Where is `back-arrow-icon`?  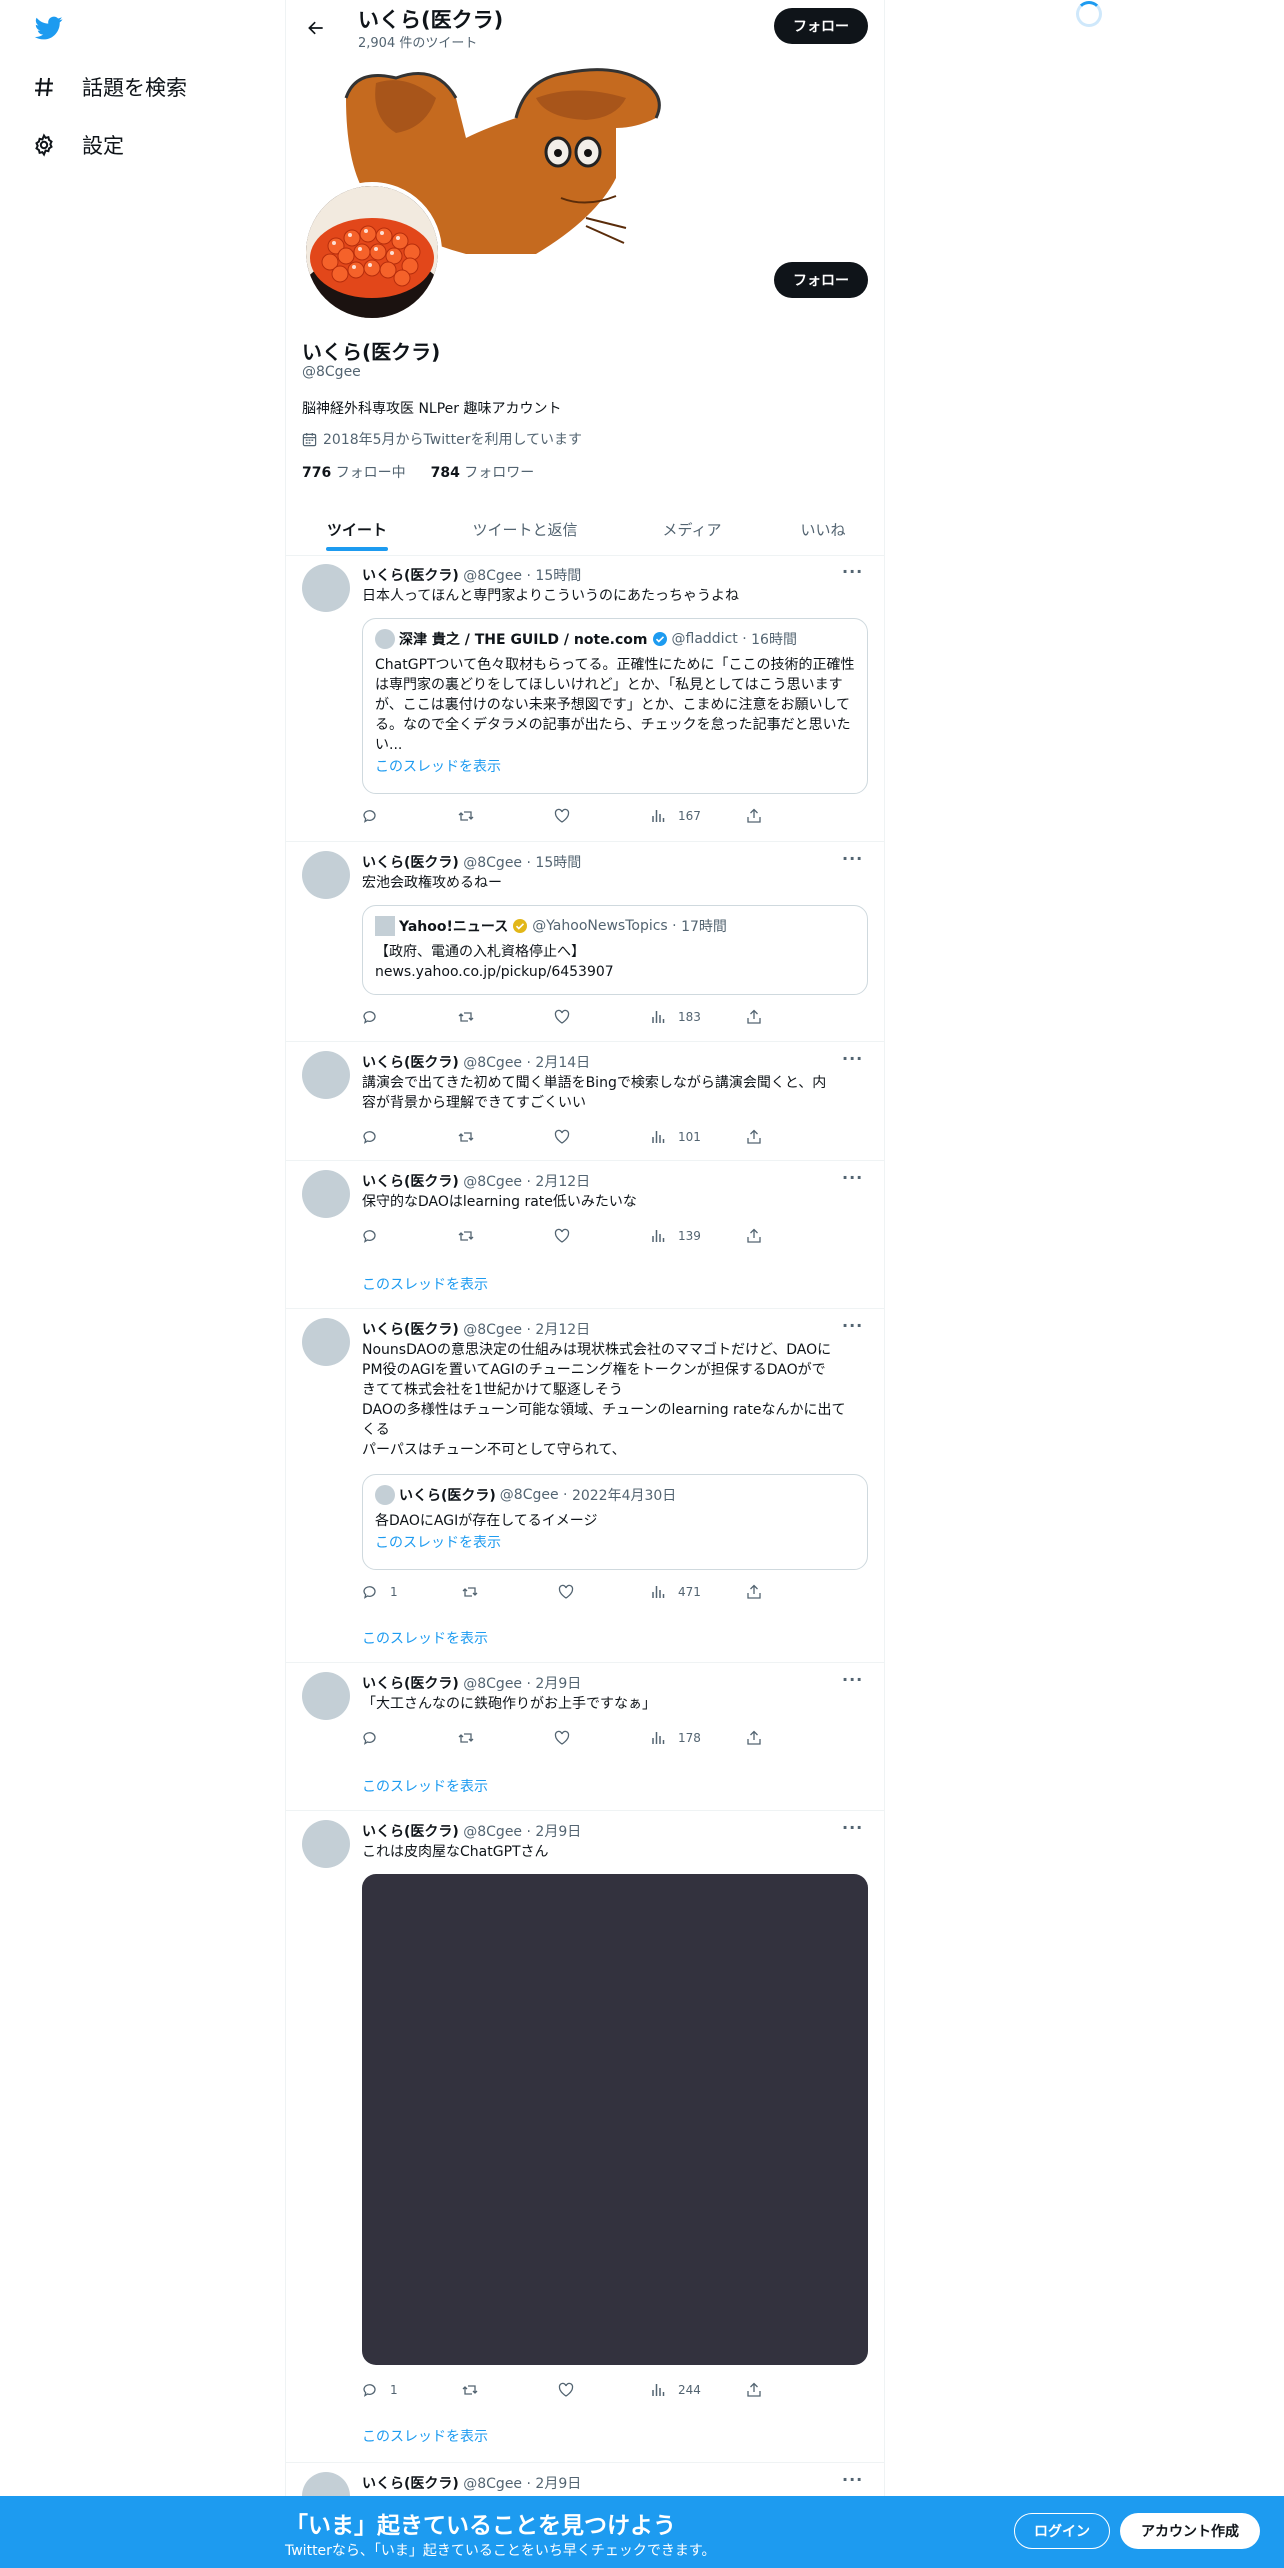
back-arrow-icon is located at coordinates (316, 28).